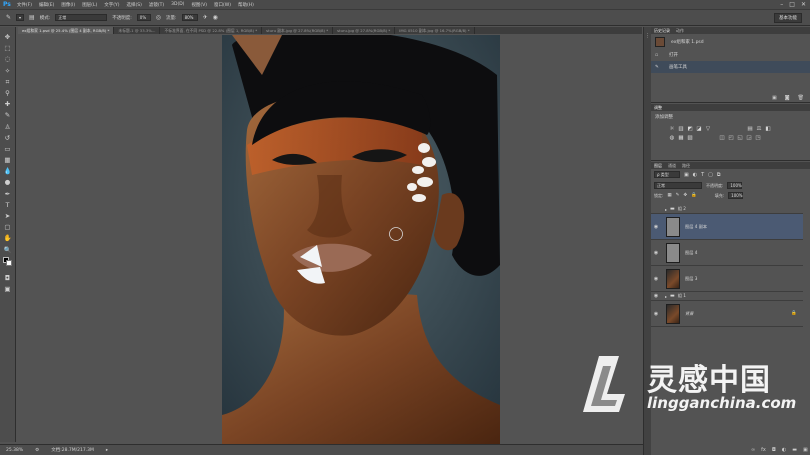 This screenshot has width=810, height=455. Describe the element at coordinates (794, 450) in the screenshot. I see `new-group-icon: ▬` at that location.